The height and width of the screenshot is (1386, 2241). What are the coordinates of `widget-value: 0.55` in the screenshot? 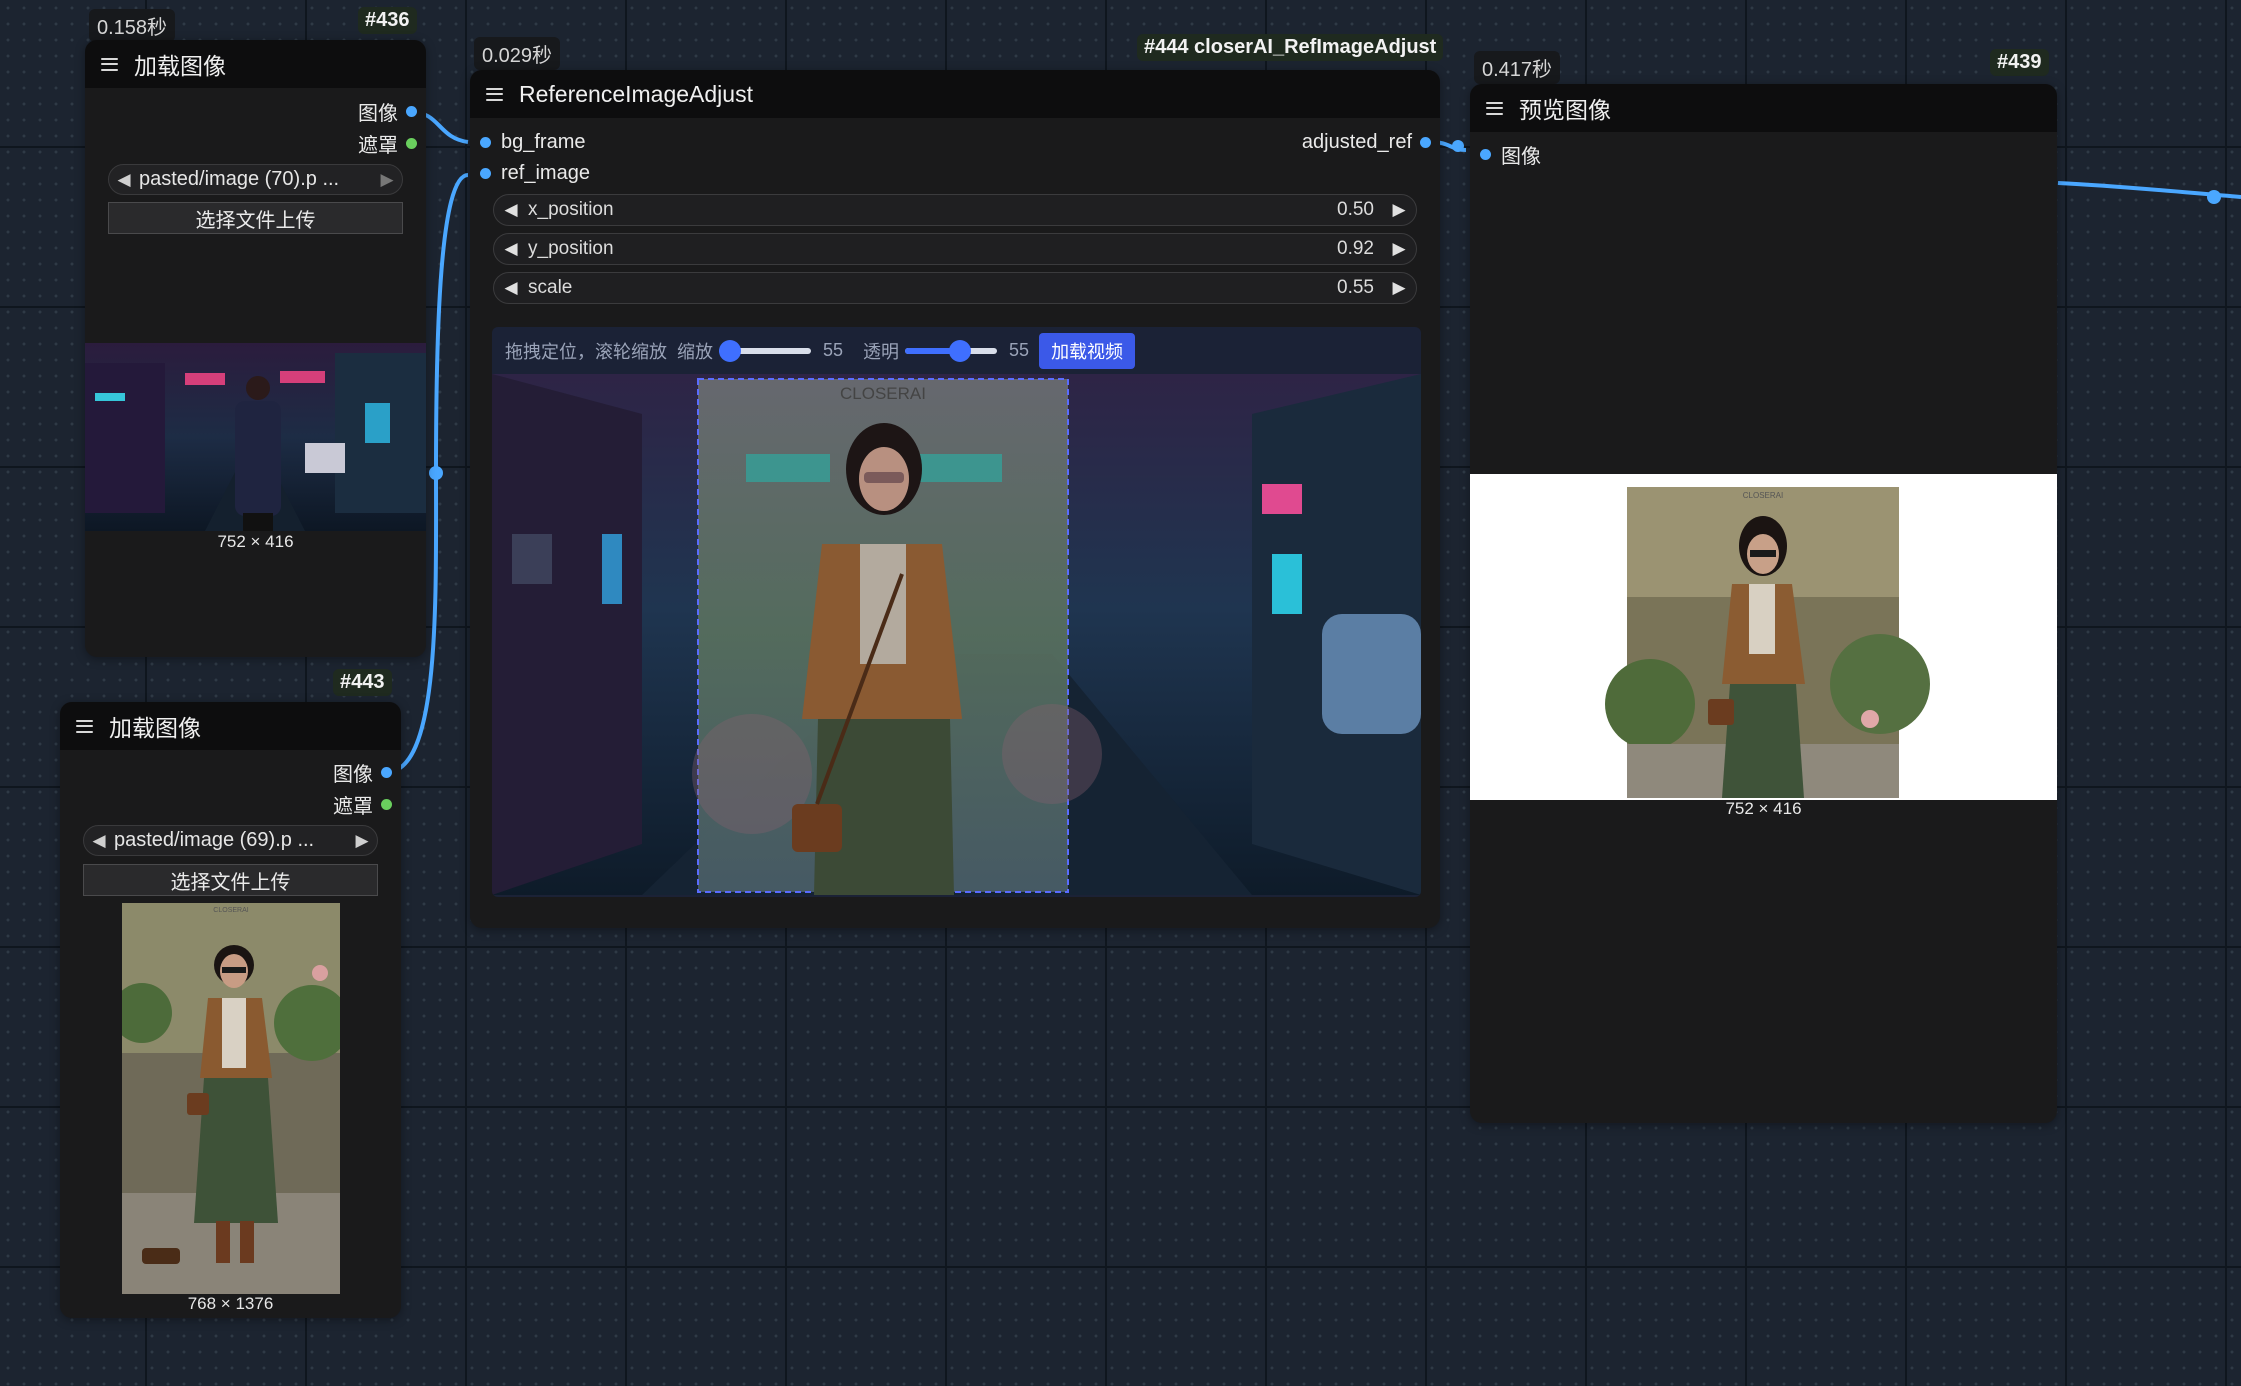 It's located at (1355, 287).